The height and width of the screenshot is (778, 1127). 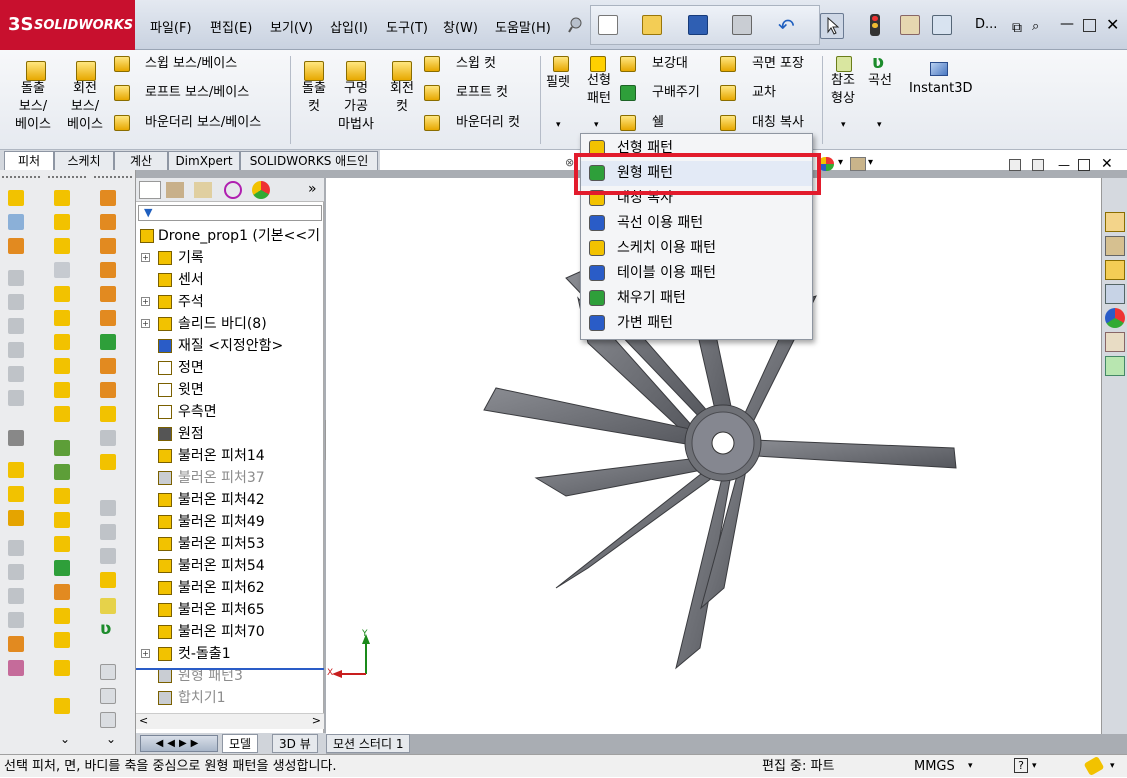 What do you see at coordinates (778, 64) in the screenshot?
I see `wrap-button: 곡면 포장` at bounding box center [778, 64].